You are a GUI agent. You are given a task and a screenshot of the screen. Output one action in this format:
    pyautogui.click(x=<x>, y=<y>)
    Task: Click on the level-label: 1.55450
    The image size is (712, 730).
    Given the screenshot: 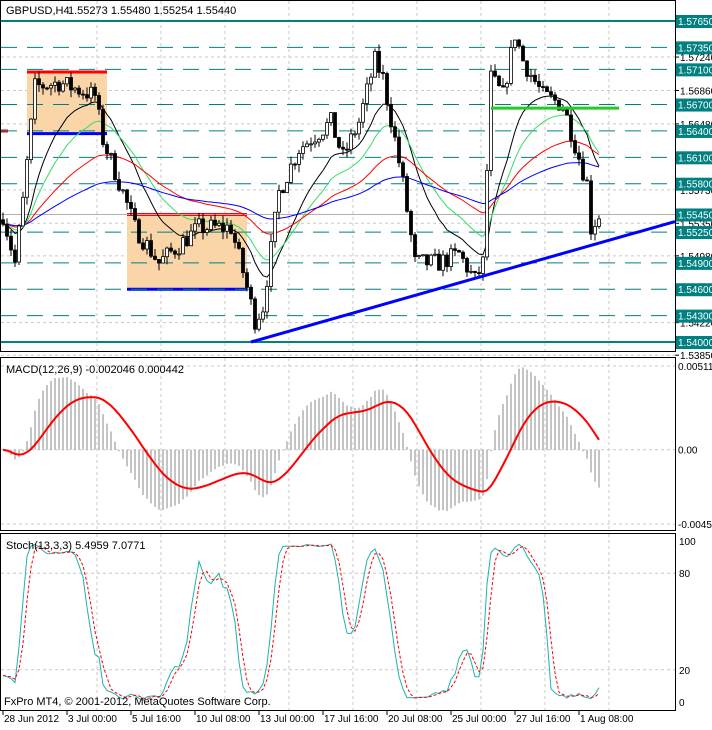 What is the action you would take?
    pyautogui.click(x=695, y=215)
    